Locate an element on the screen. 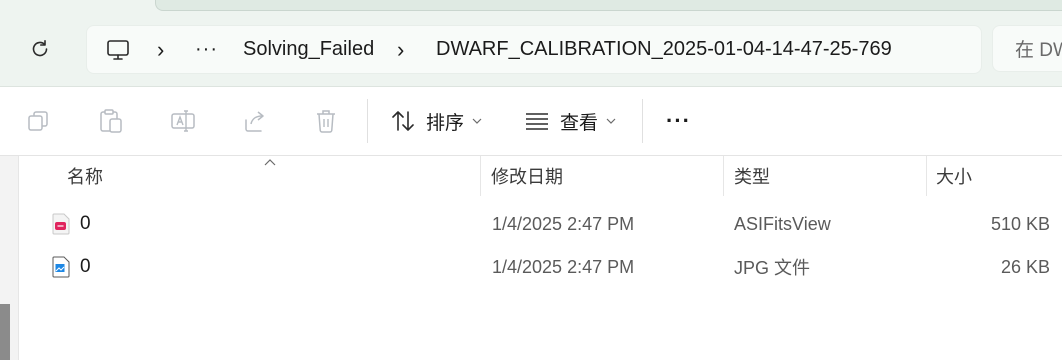 Image resolution: width=1062 pixels, height=360 pixels. share-button is located at coordinates (255, 121).